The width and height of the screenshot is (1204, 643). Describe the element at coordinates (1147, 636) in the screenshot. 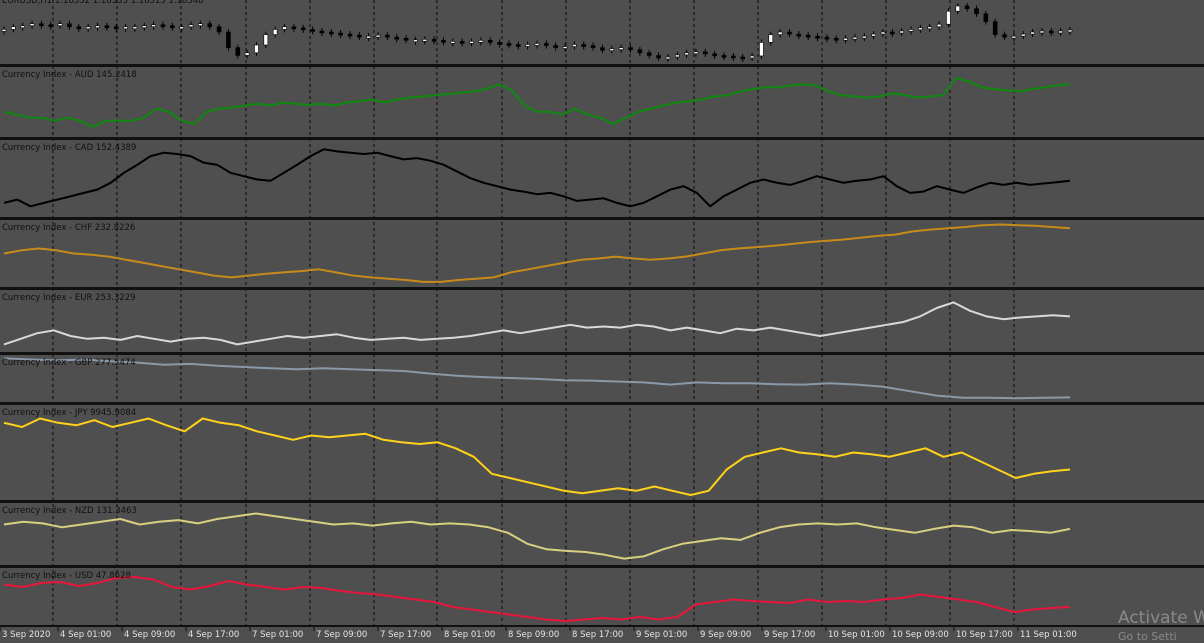

I see `activation-watermark-sub: Go to Setti` at that location.